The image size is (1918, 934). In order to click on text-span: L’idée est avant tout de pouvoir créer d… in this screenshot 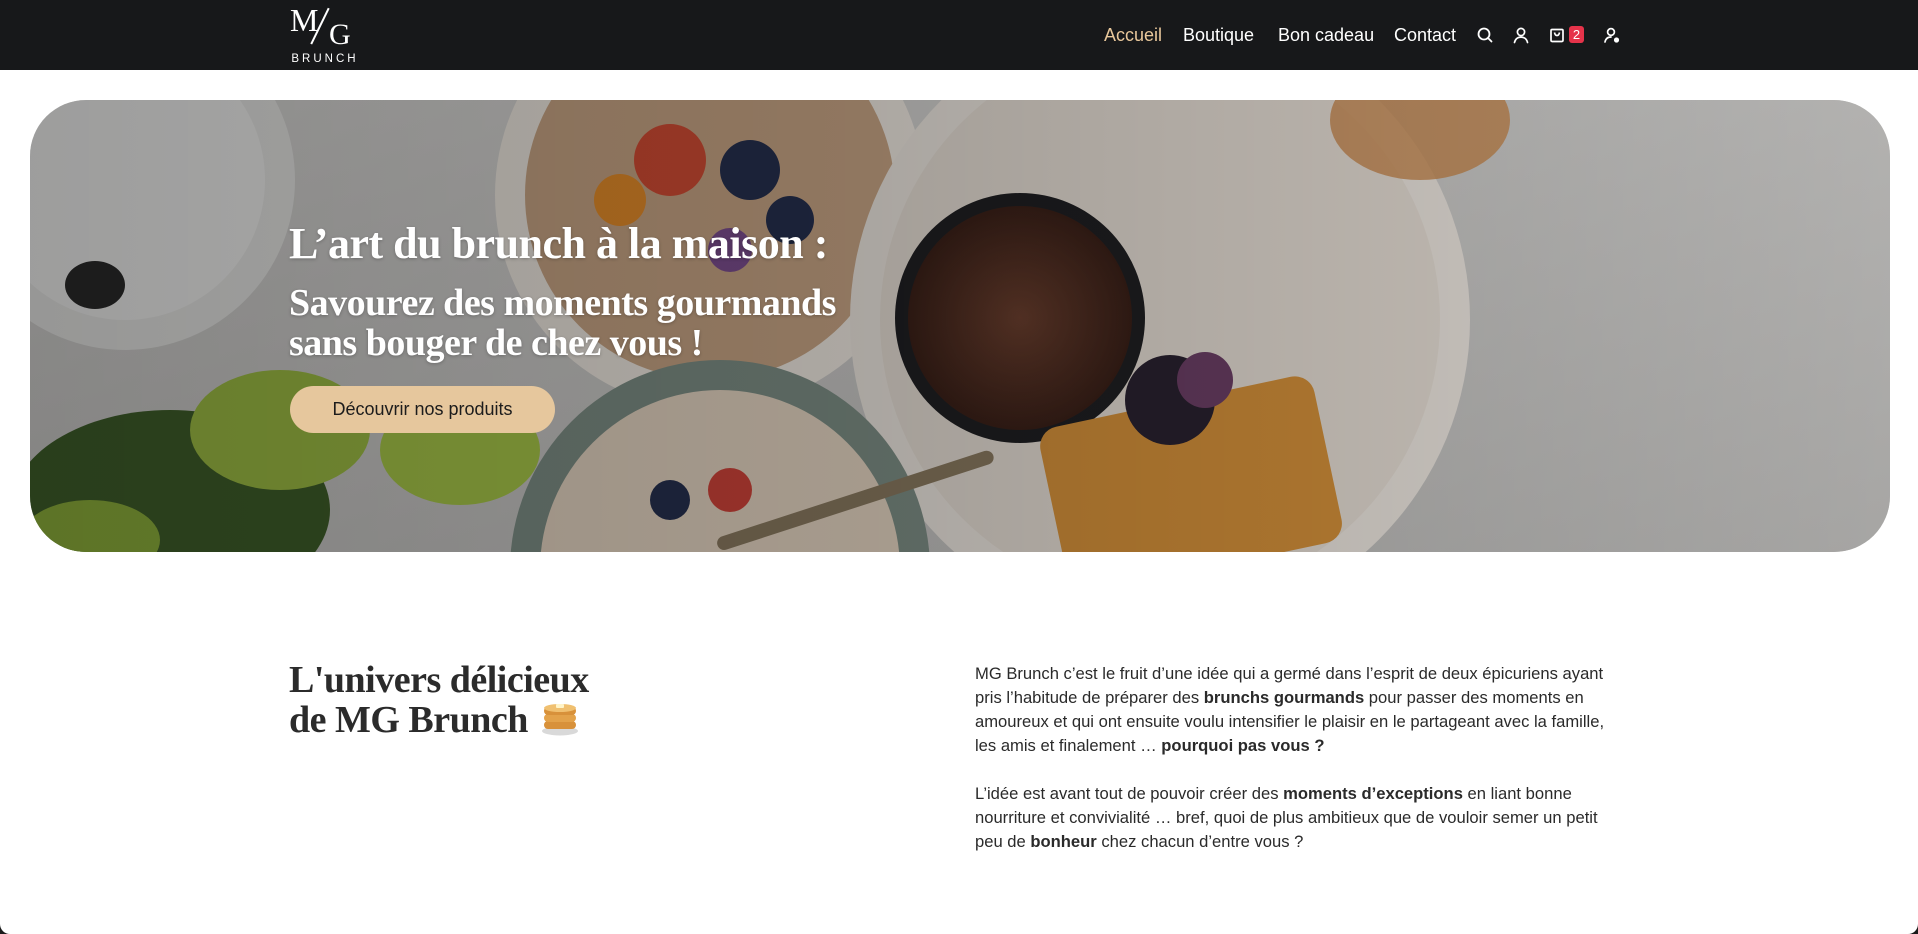, I will do `click(1129, 793)`.